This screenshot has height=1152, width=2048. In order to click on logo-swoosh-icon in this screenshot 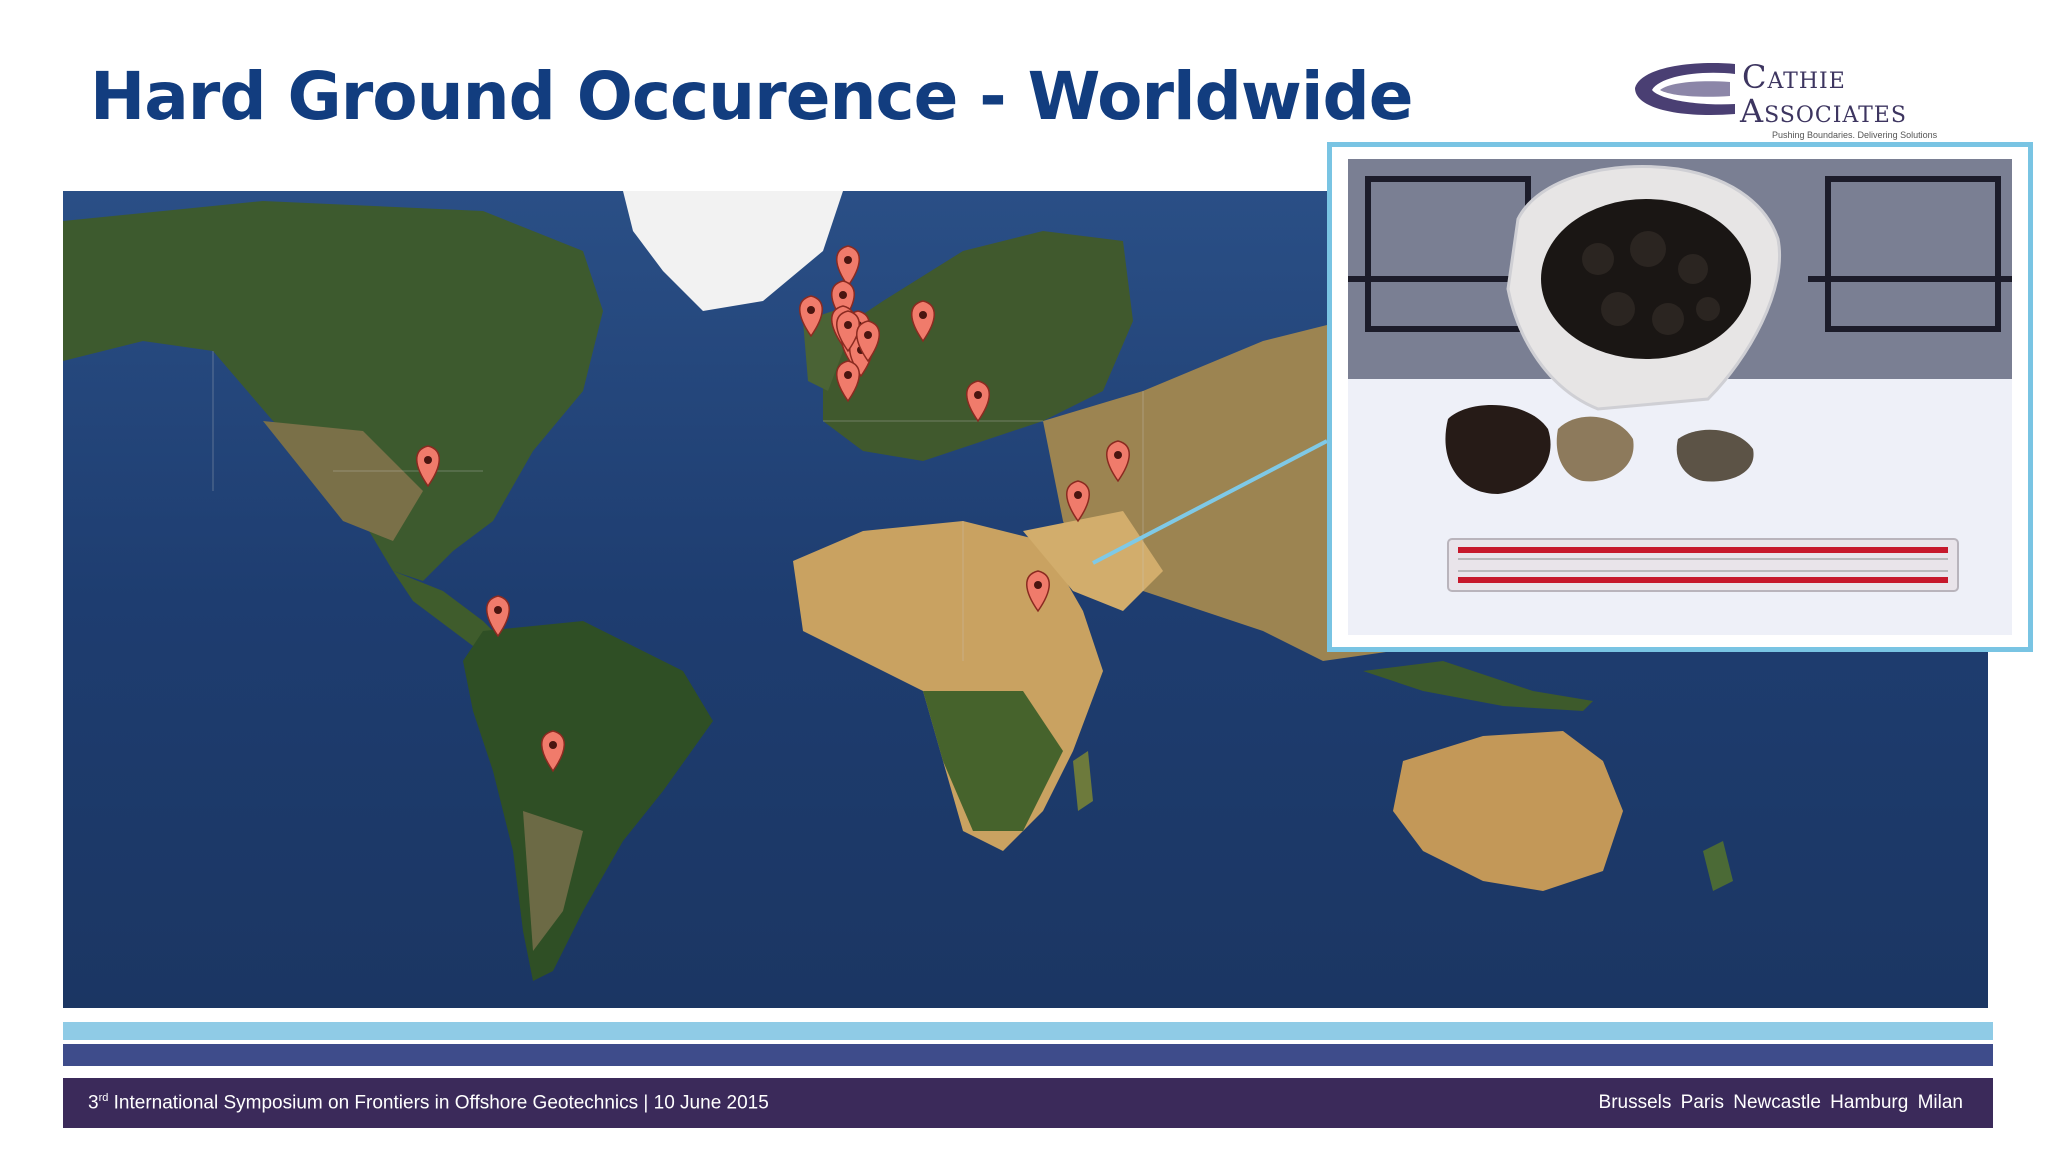, I will do `click(1685, 89)`.